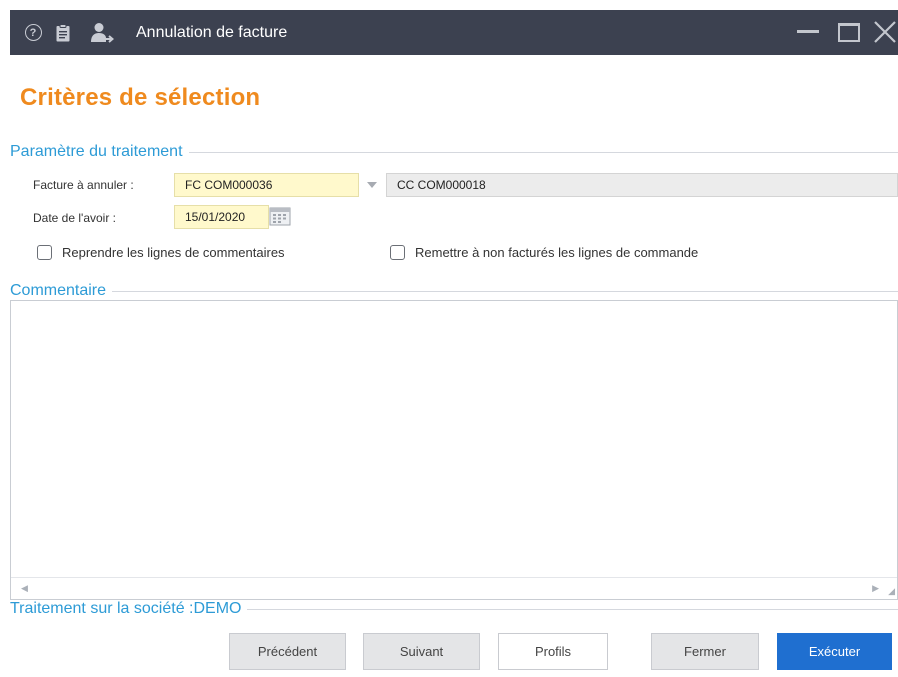 The width and height of the screenshot is (898, 677). Describe the element at coordinates (885, 32) in the screenshot. I see `close-icon` at that location.